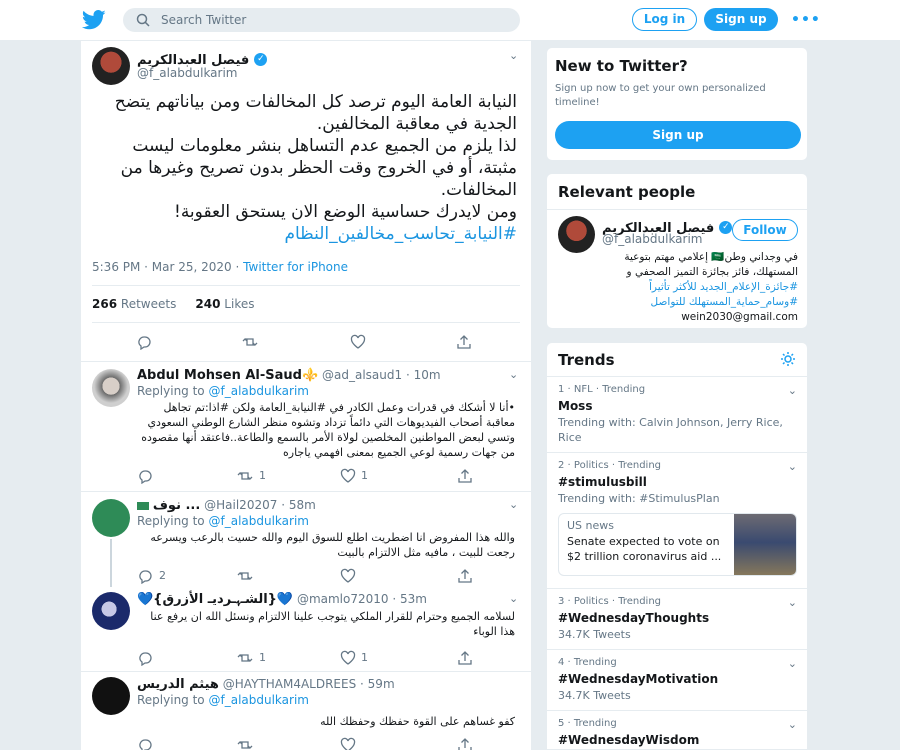 The height and width of the screenshot is (750, 900). I want to click on news-source: US news, so click(590, 525).